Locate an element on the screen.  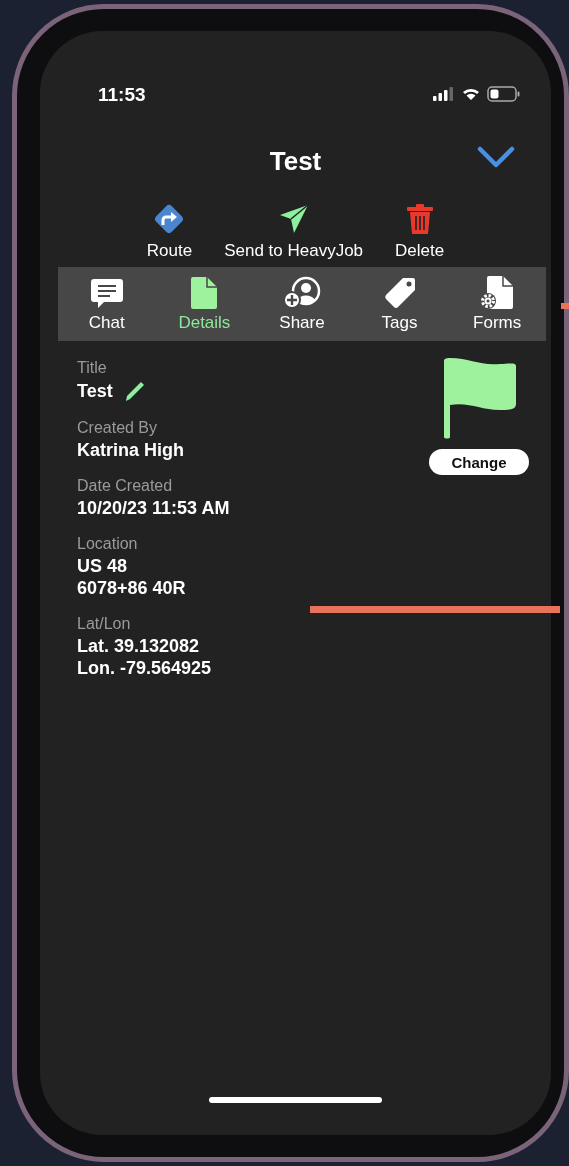
delete-action-button: Delete is located at coordinates (420, 231).